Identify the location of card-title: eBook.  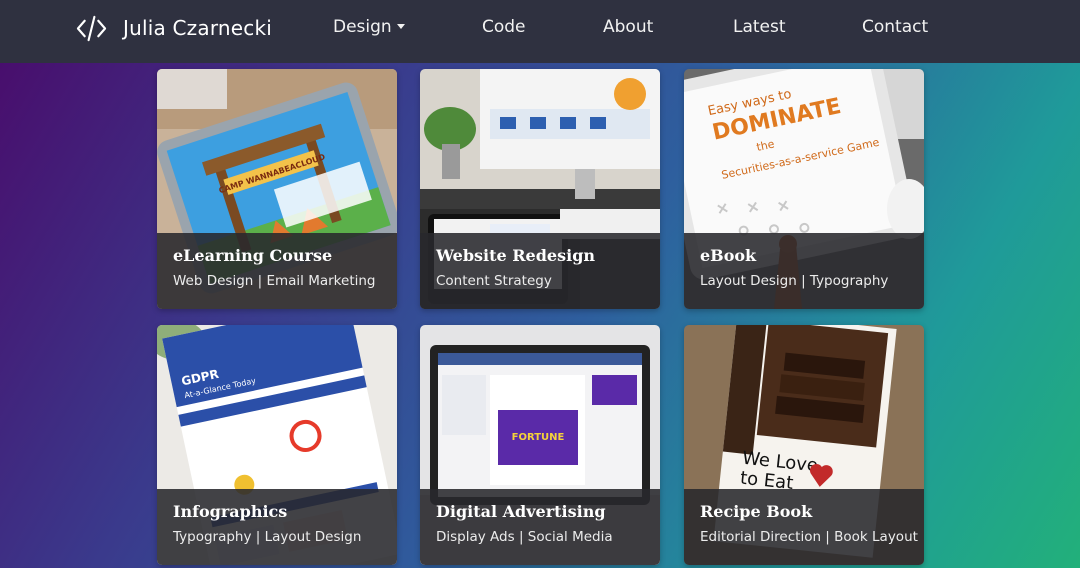
(728, 255).